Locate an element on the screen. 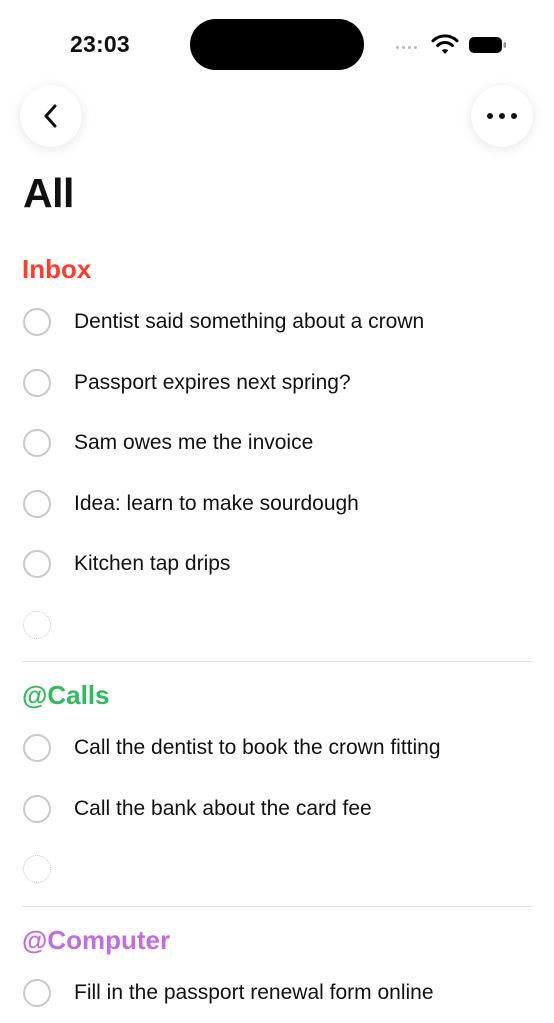 This screenshot has width=554, height=1023. battery-icon is located at coordinates (488, 45).